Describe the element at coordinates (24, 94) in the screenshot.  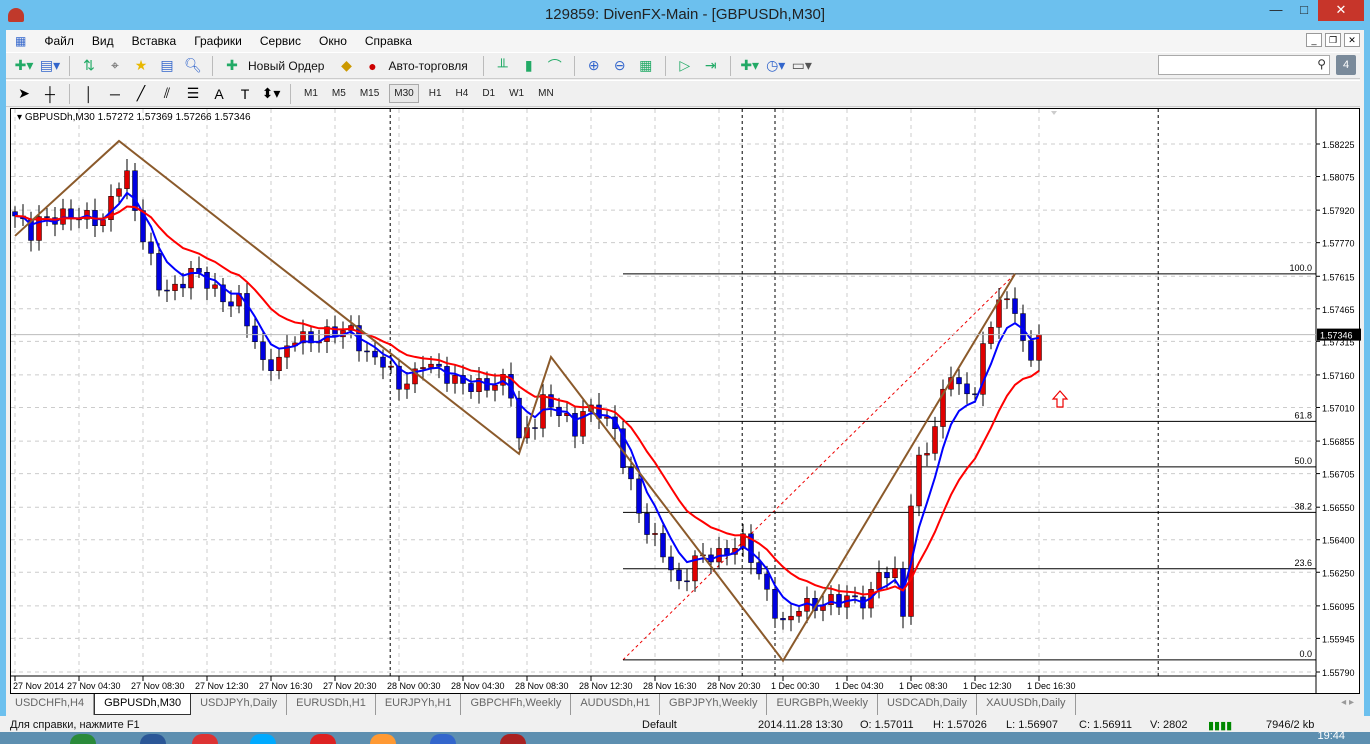
I see `cursor-icon: ➤` at that location.